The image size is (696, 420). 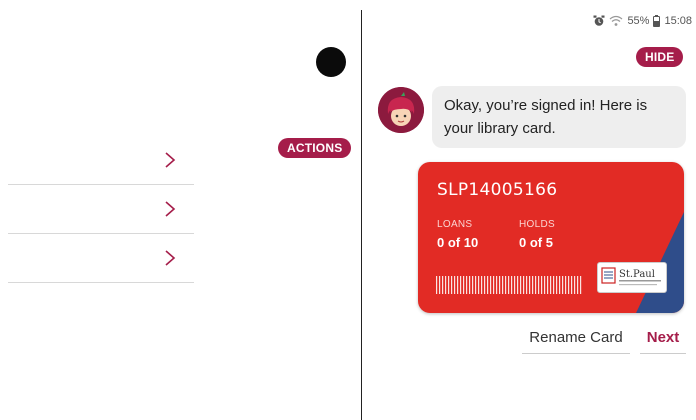 I want to click on loans-label: LOANS, so click(x=455, y=224).